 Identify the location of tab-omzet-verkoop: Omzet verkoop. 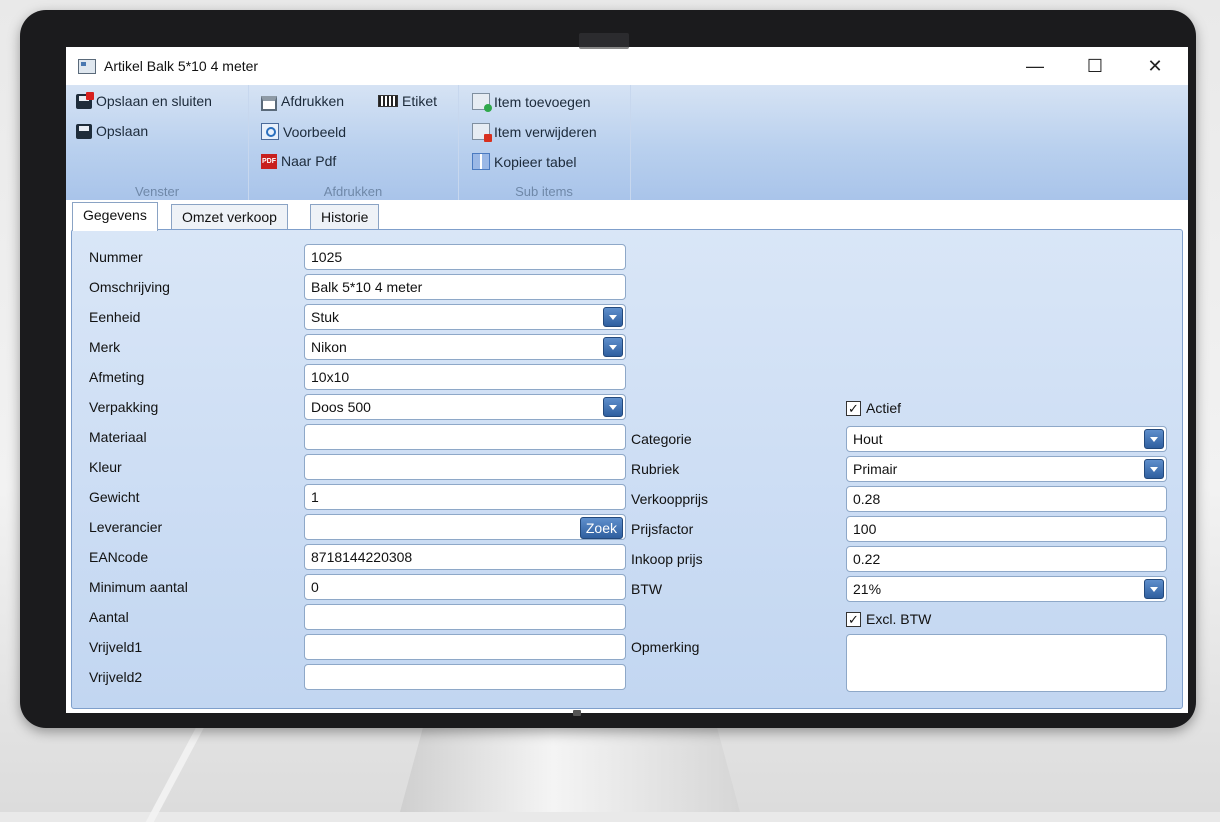
(229, 217).